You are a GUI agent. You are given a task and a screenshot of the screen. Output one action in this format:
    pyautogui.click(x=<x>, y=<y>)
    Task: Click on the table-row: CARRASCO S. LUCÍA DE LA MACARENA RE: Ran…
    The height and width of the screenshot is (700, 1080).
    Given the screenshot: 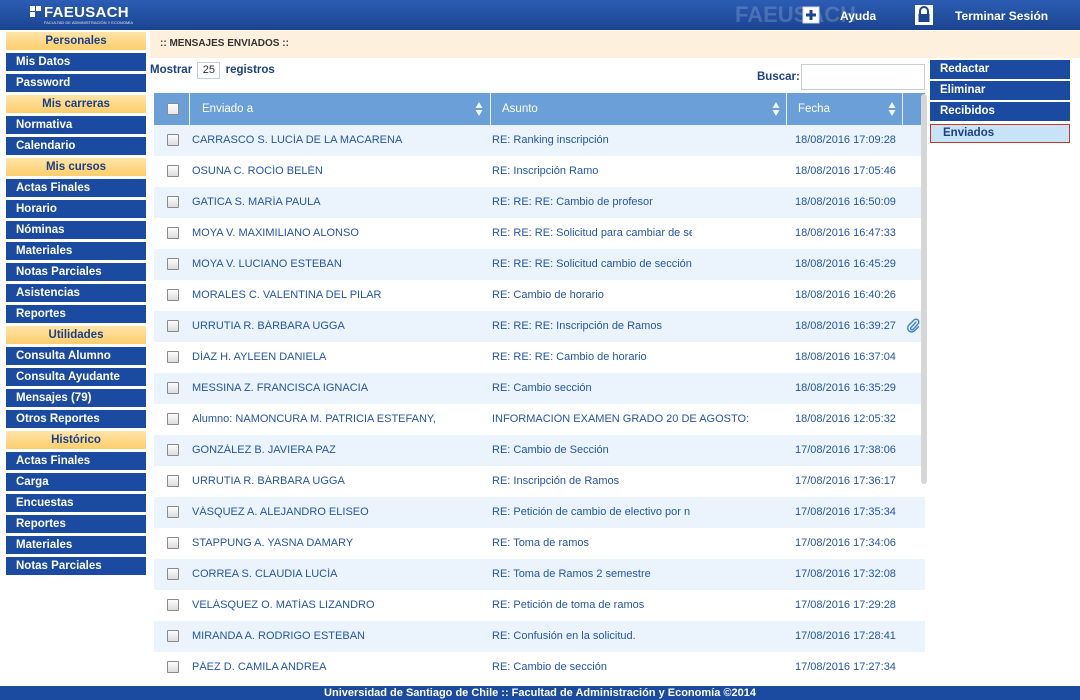 What is the action you would take?
    pyautogui.click(x=539, y=140)
    